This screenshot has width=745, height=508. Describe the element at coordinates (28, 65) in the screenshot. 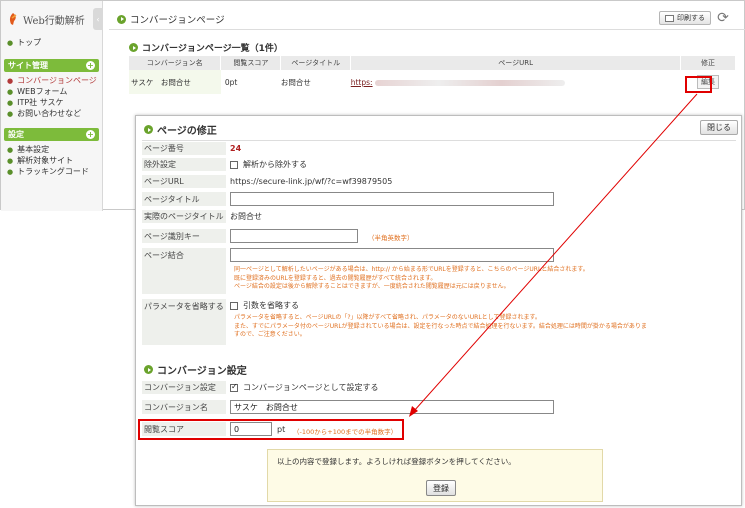

I see `sidebar-section-label: サイト管理` at that location.